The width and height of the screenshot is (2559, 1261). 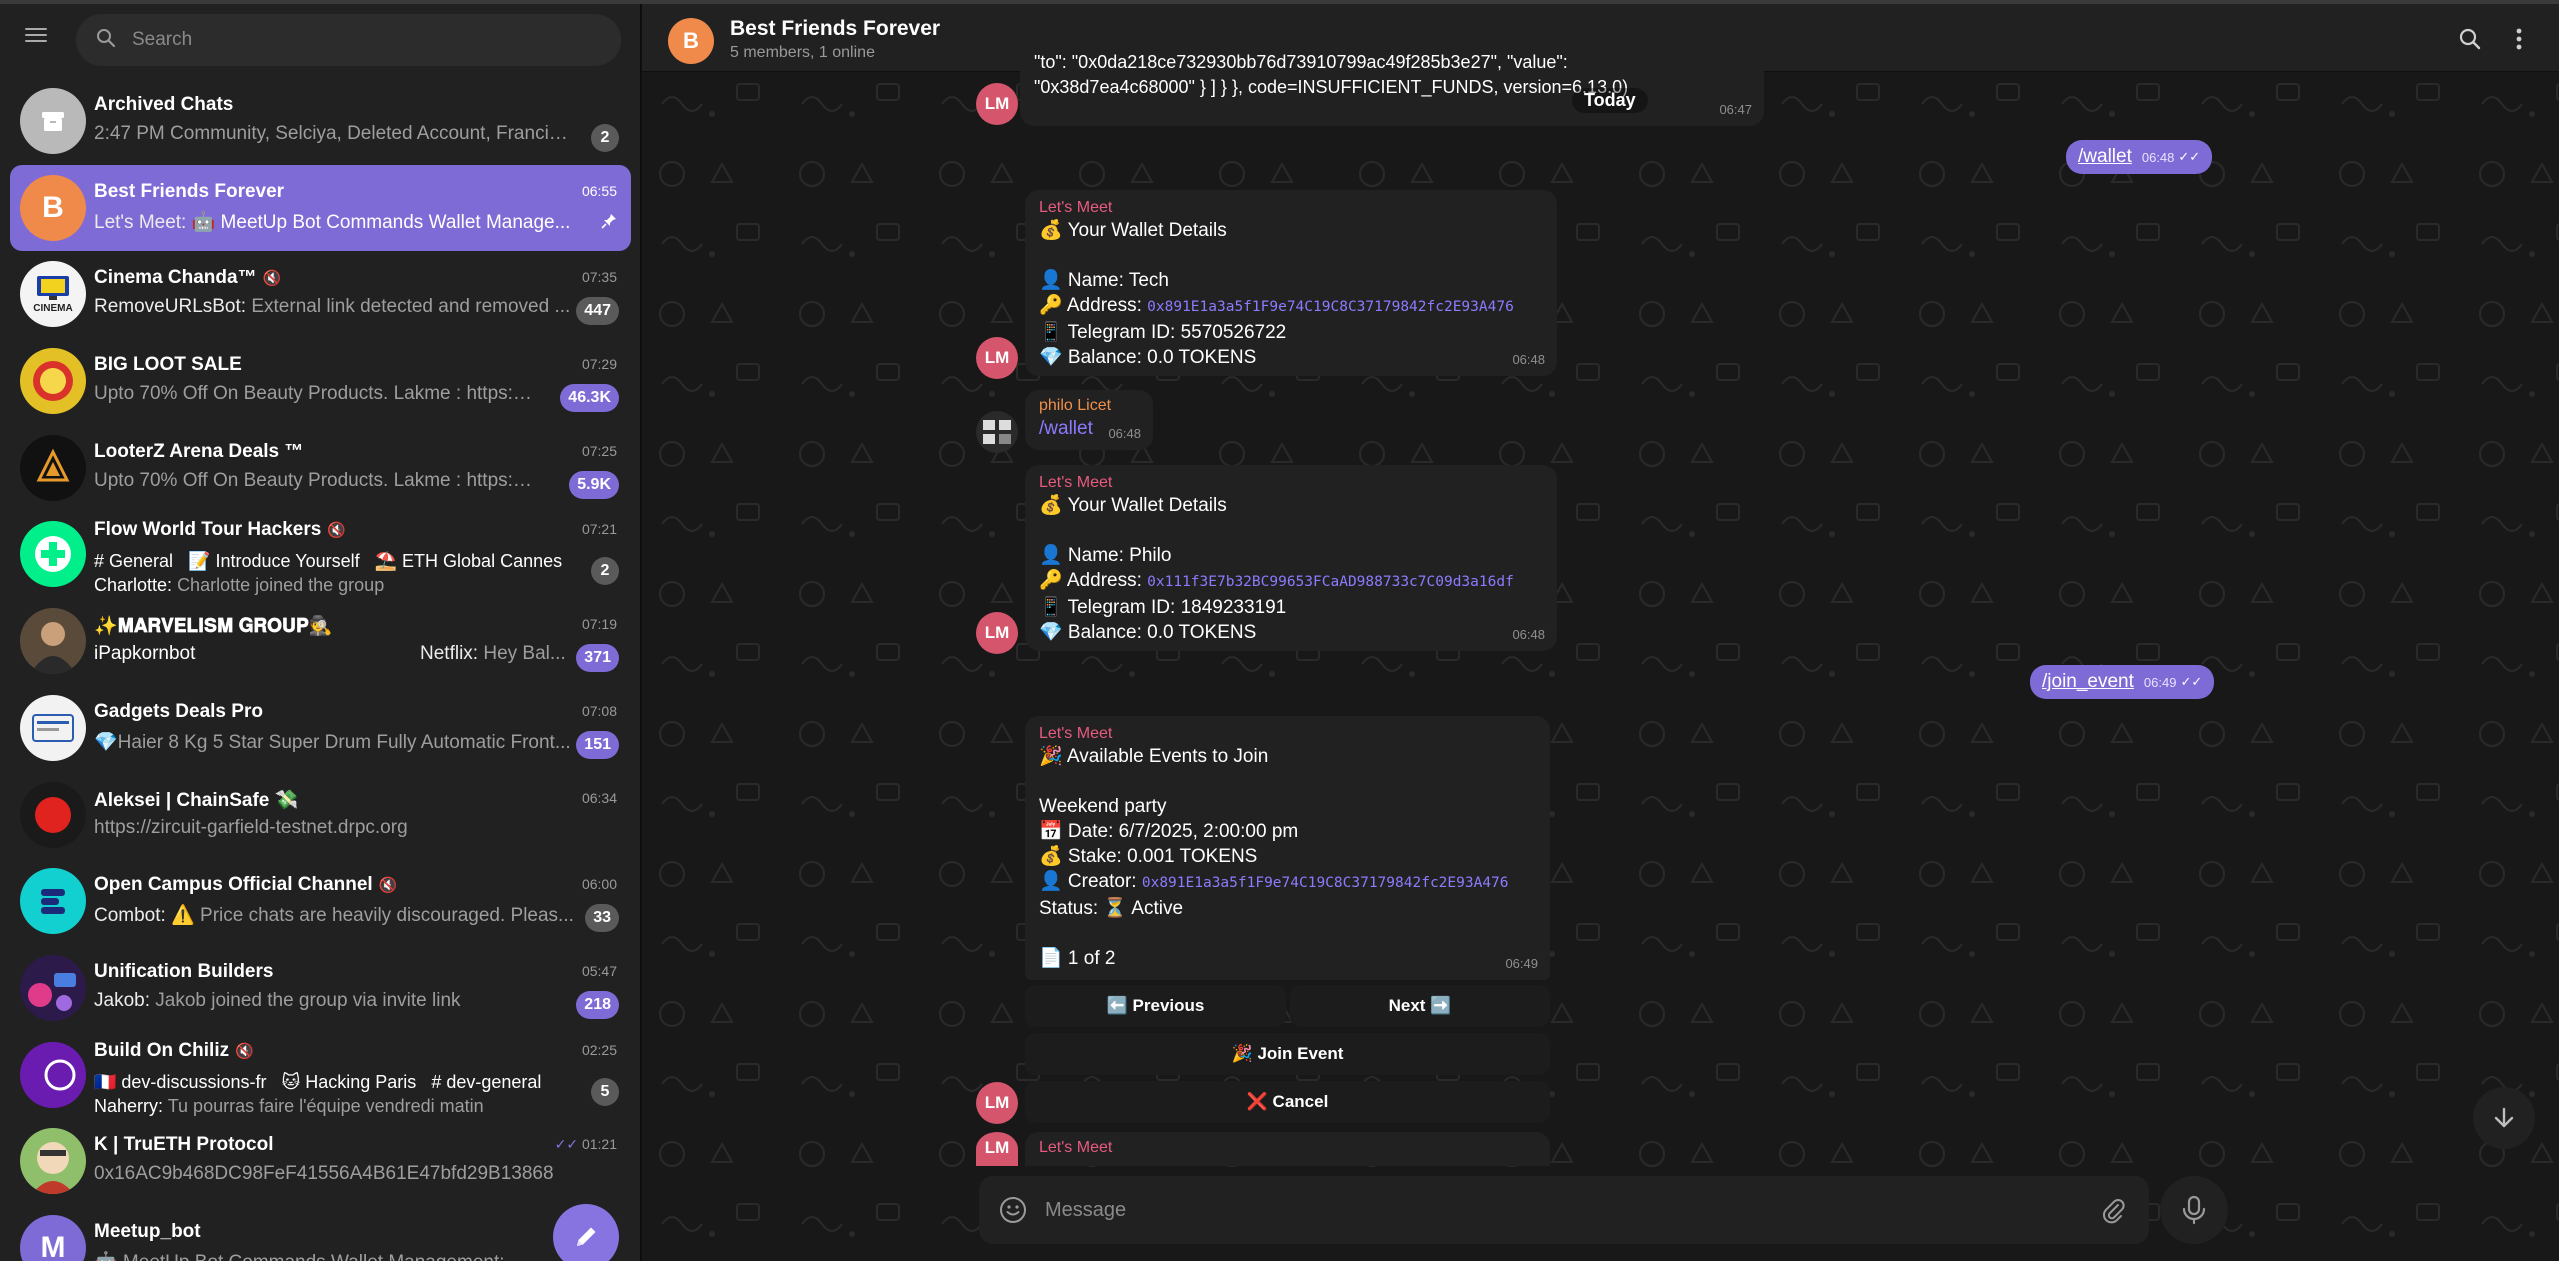 I want to click on wallet-name: 👤 Name: Tech, so click(x=1104, y=280).